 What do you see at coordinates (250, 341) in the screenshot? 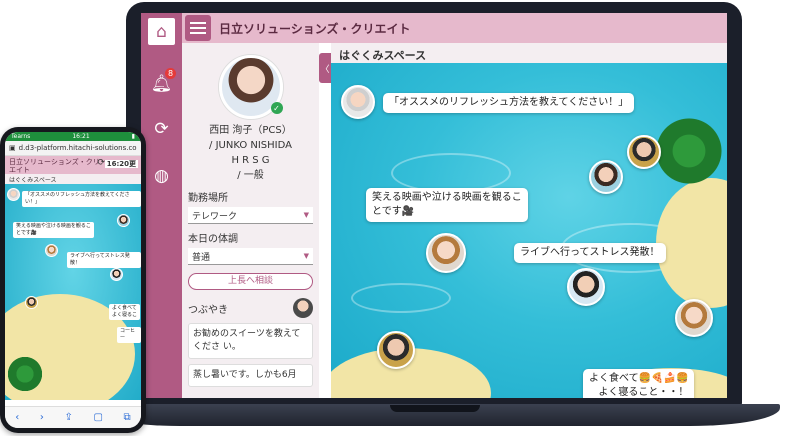
I see `tweet-card: お勧めのスイーツを教えてくださ い。` at bounding box center [250, 341].